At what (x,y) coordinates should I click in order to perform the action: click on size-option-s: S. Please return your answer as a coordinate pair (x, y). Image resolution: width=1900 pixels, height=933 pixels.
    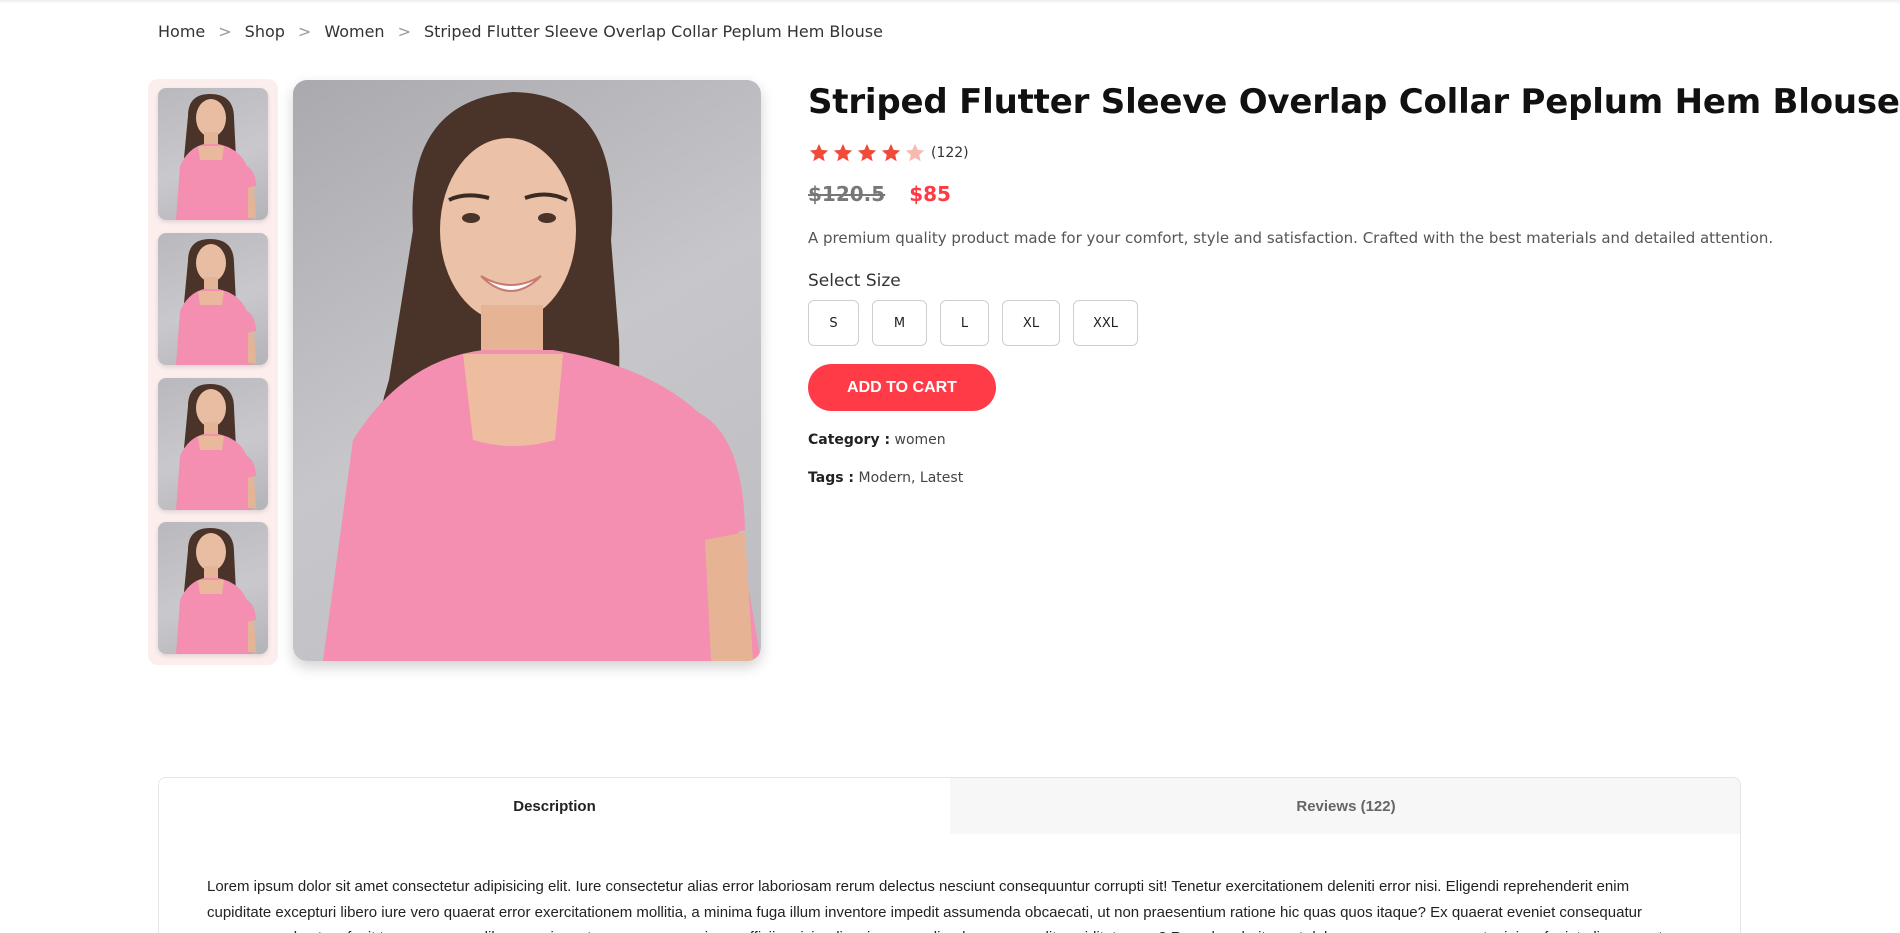
    Looking at the image, I should click on (833, 323).